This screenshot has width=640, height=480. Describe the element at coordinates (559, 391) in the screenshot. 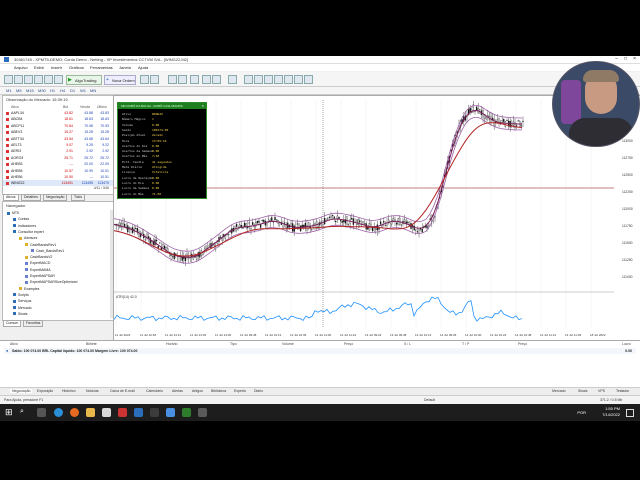

I see `mercado-link: Mercado` at that location.